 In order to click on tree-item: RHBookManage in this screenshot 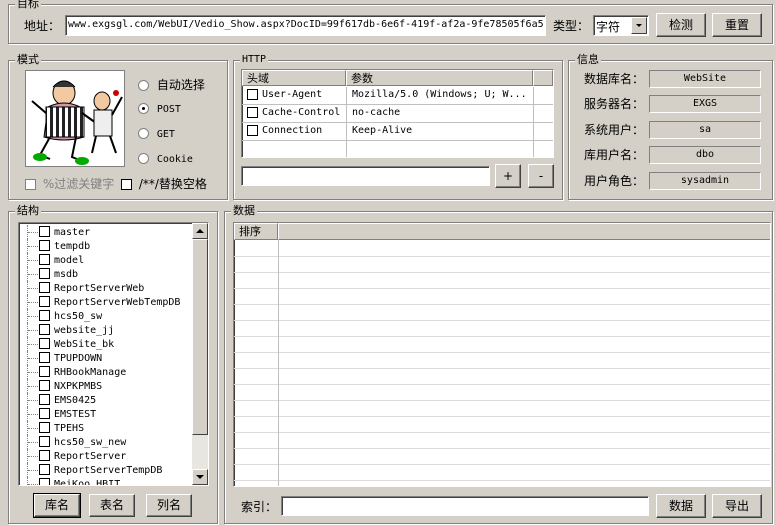, I will do `click(105, 372)`.